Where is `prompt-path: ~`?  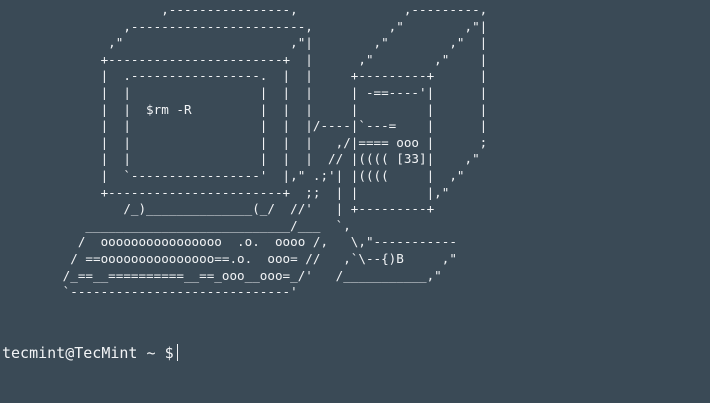 prompt-path: ~ is located at coordinates (151, 353).